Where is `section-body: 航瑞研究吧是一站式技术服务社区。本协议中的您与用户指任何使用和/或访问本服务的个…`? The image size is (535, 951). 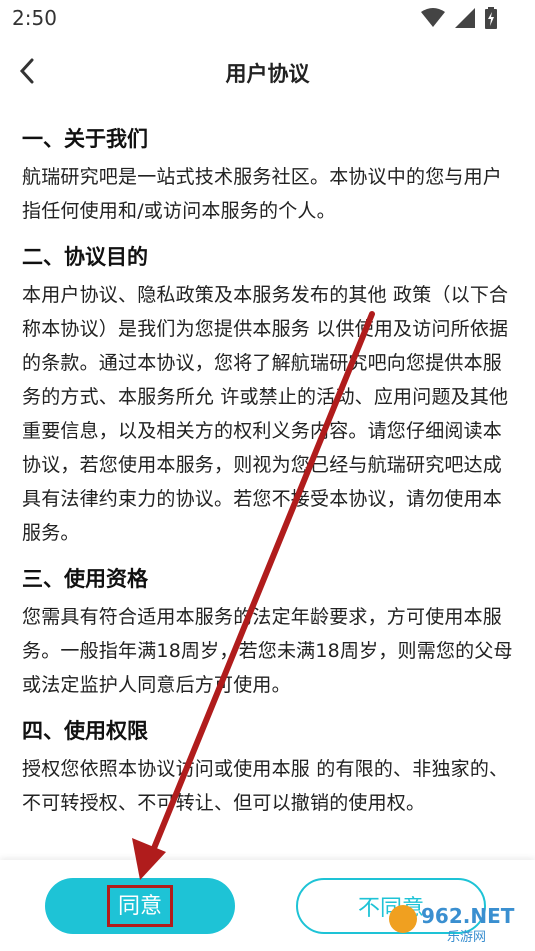 section-body: 航瑞研究吧是一站式技术服务社区。本协议中的您与用户指任何使用和/或访问本服务的个… is located at coordinates (262, 194).